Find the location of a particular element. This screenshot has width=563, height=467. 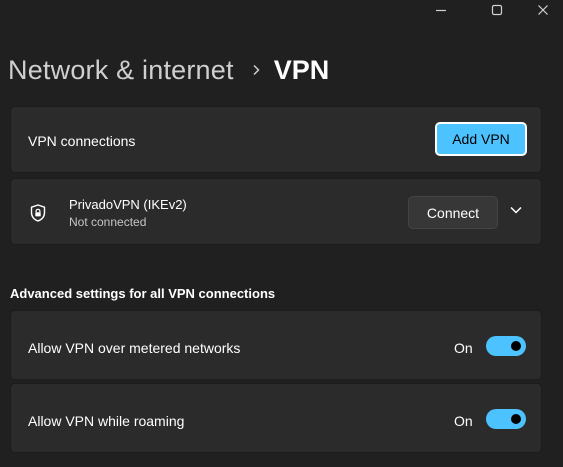

add-vpn-button: Add VPN is located at coordinates (481, 139).